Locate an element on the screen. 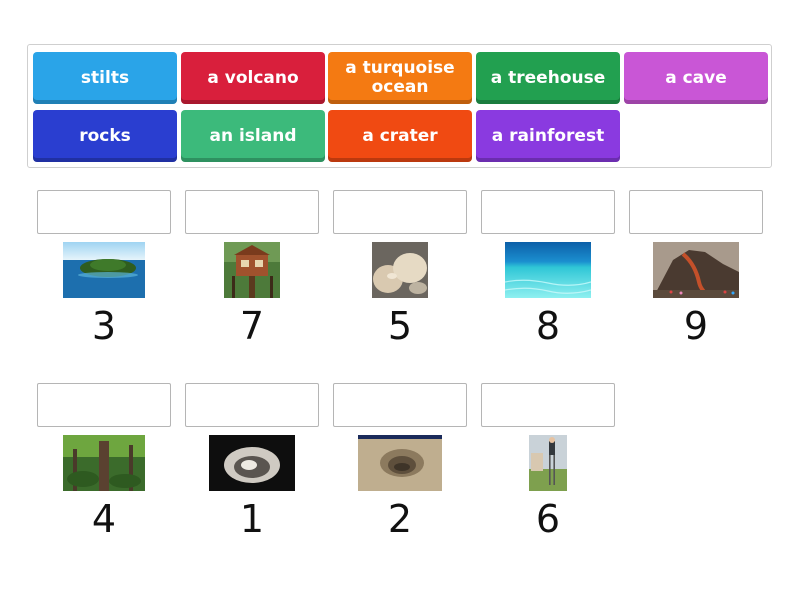  picture-number: 8 is located at coordinates (548, 326).